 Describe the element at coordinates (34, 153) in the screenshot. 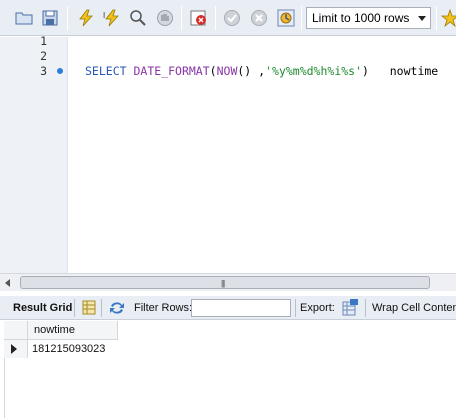

I see `line-number-gutter: 1 2 3` at that location.